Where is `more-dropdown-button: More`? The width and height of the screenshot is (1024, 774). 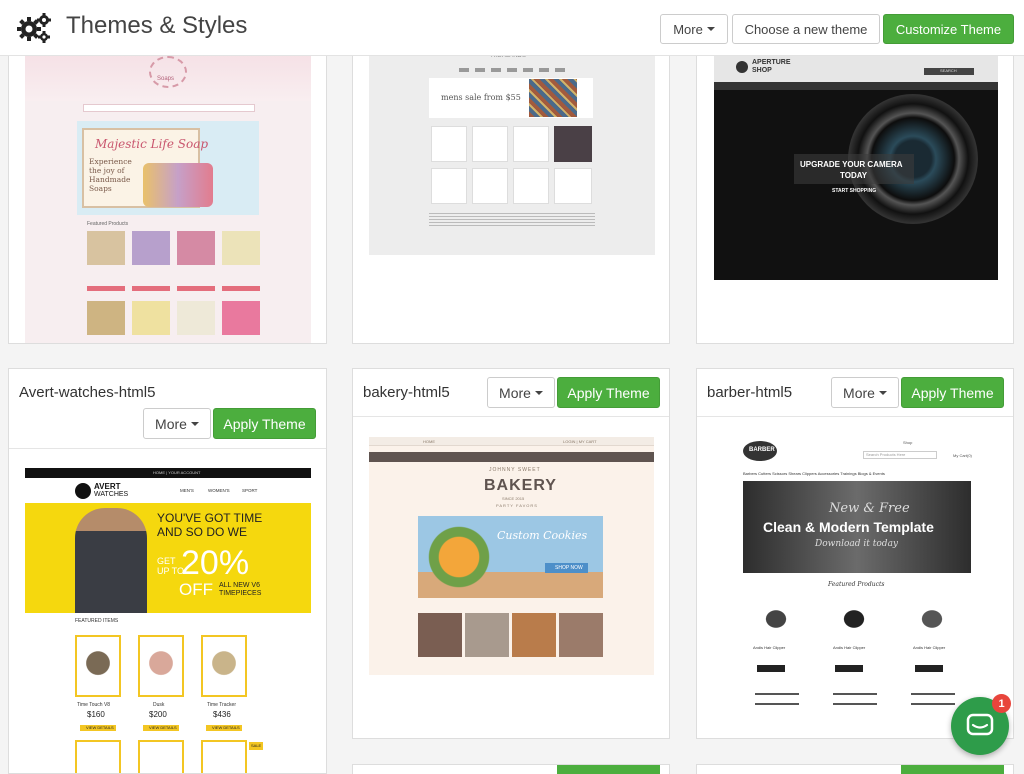
more-dropdown-button: More is located at coordinates (694, 29).